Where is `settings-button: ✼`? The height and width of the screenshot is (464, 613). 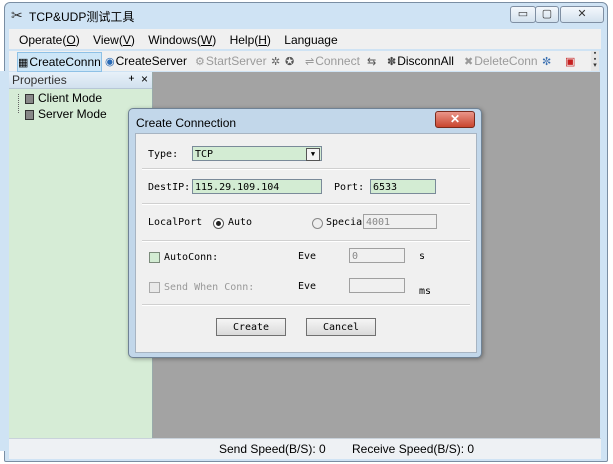 settings-button: ✼ is located at coordinates (547, 61).